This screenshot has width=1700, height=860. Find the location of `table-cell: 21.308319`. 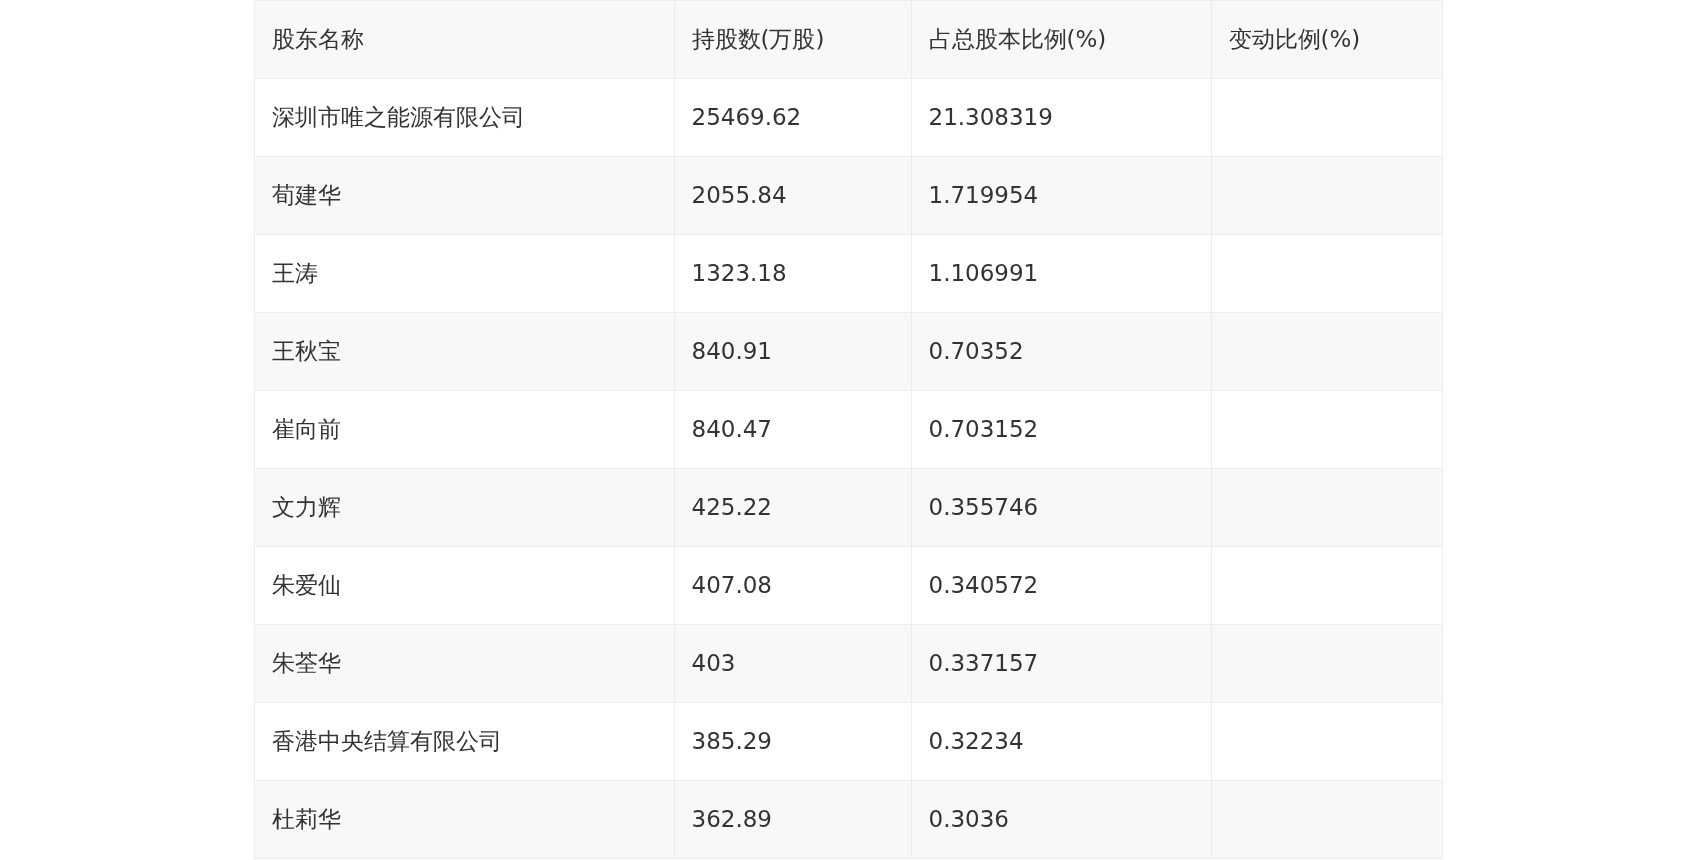

table-cell: 21.308319 is located at coordinates (1061, 117).